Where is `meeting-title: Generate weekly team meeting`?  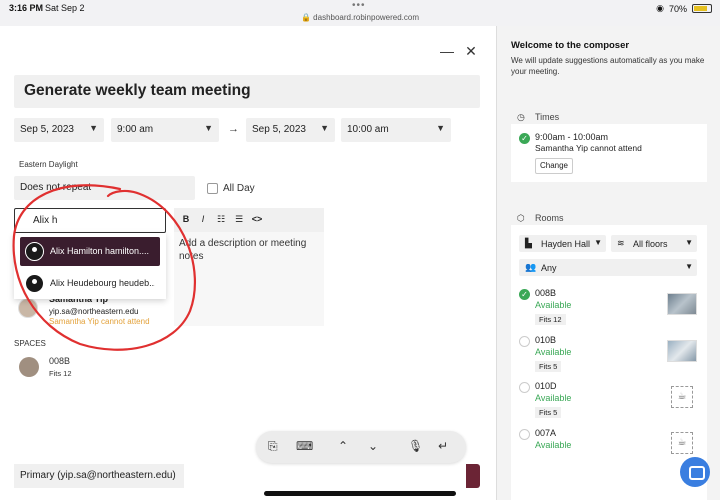 meeting-title: Generate weekly team meeting is located at coordinates (137, 90).